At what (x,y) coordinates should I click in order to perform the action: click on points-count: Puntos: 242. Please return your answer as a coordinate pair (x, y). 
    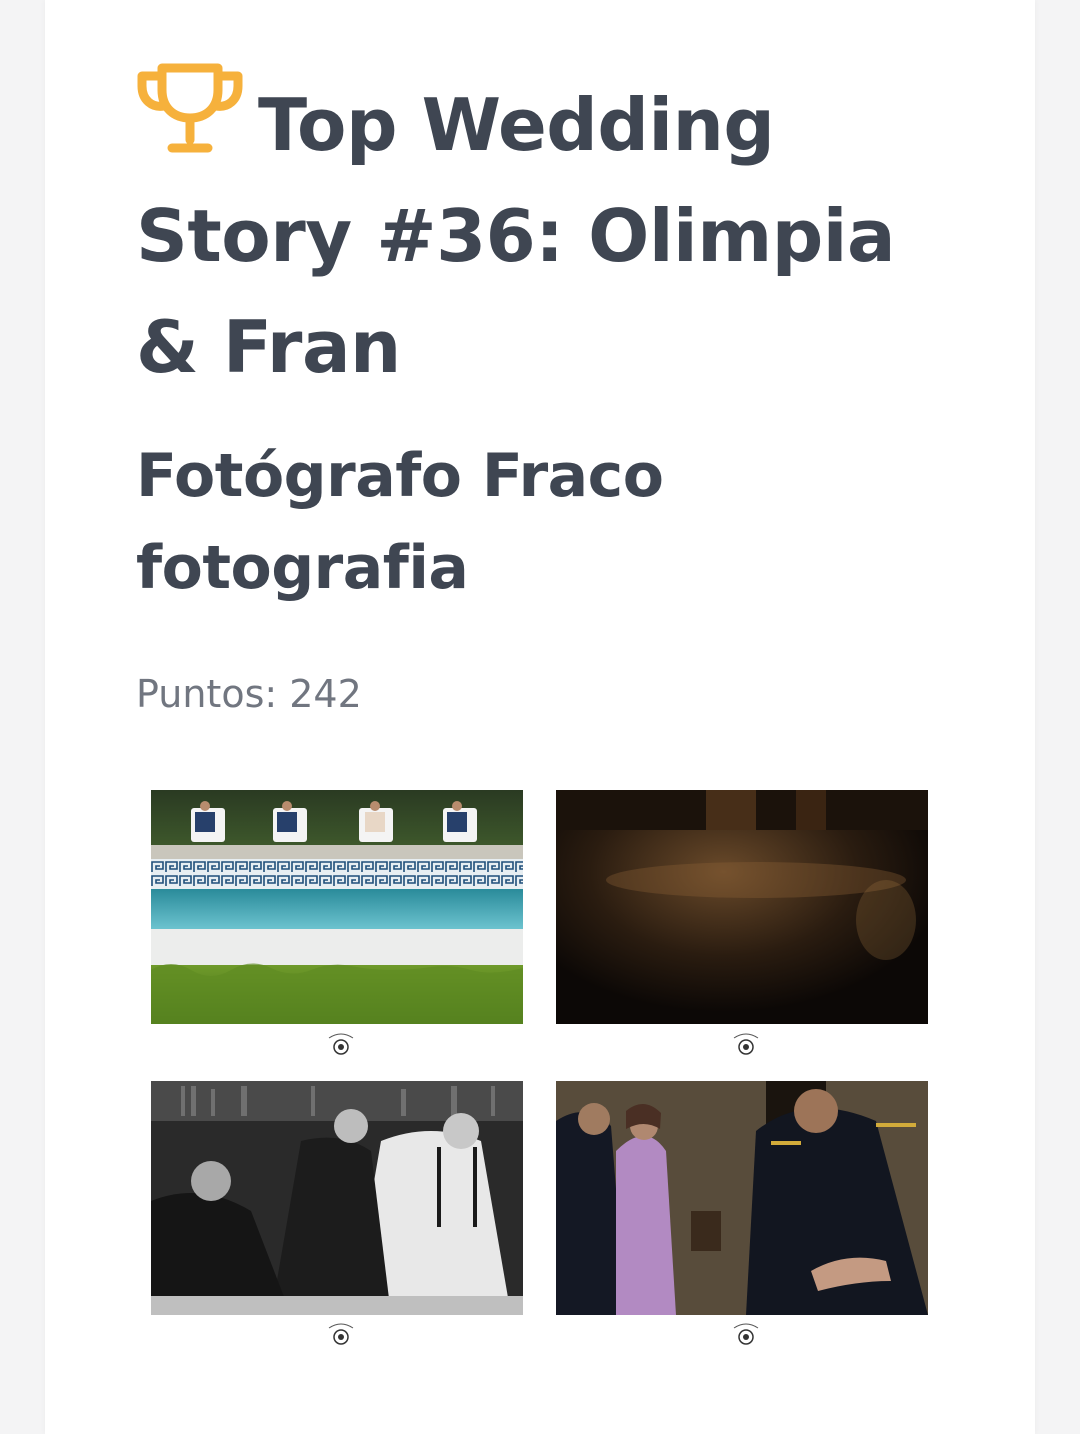
    Looking at the image, I should click on (249, 694).